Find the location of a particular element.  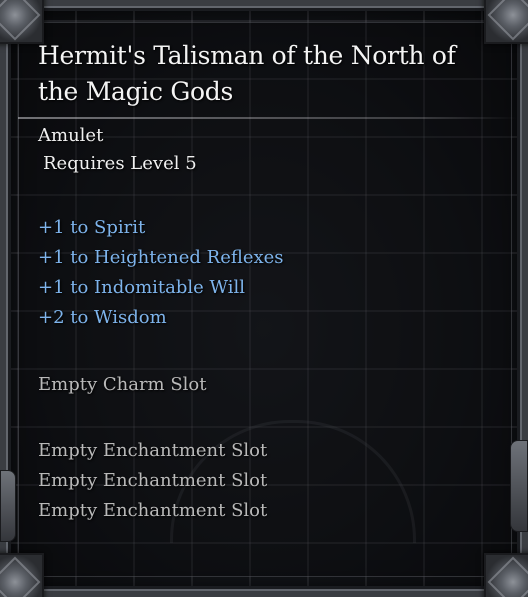

stat-line: +2 to Wisdom is located at coordinates (102, 317).